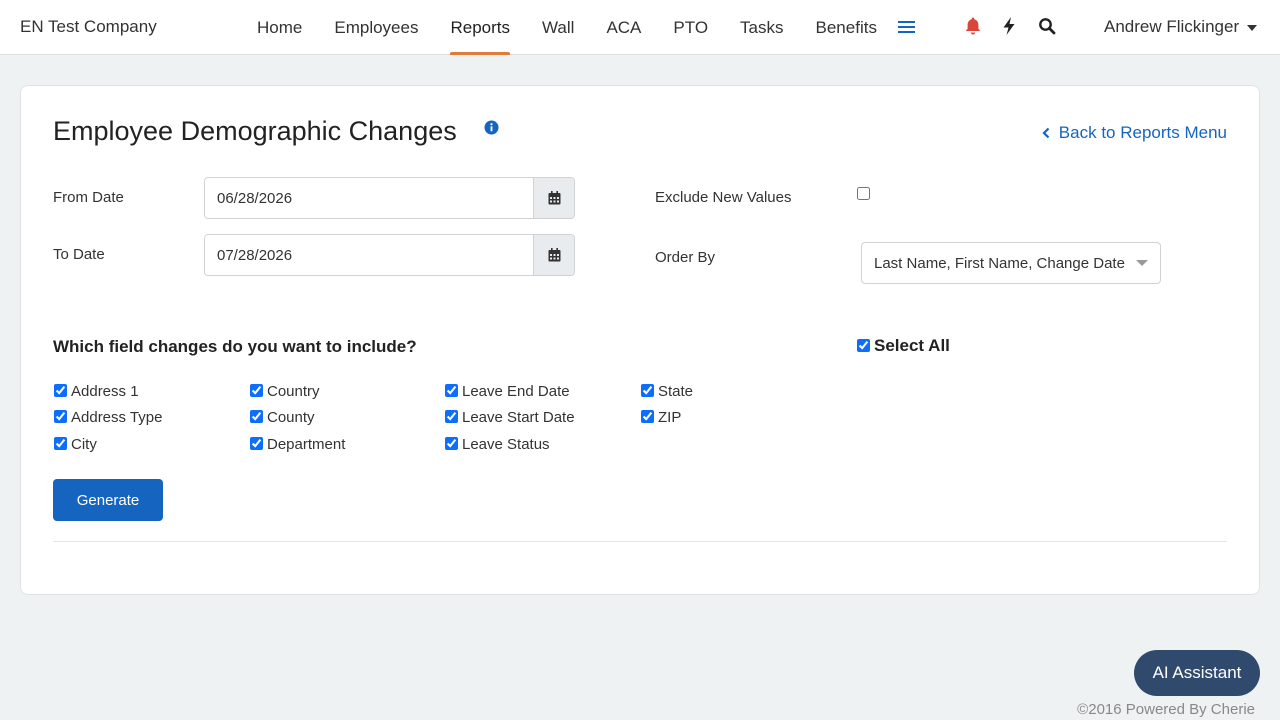 This screenshot has width=1280, height=720. I want to click on nav-reports: Reports, so click(480, 27).